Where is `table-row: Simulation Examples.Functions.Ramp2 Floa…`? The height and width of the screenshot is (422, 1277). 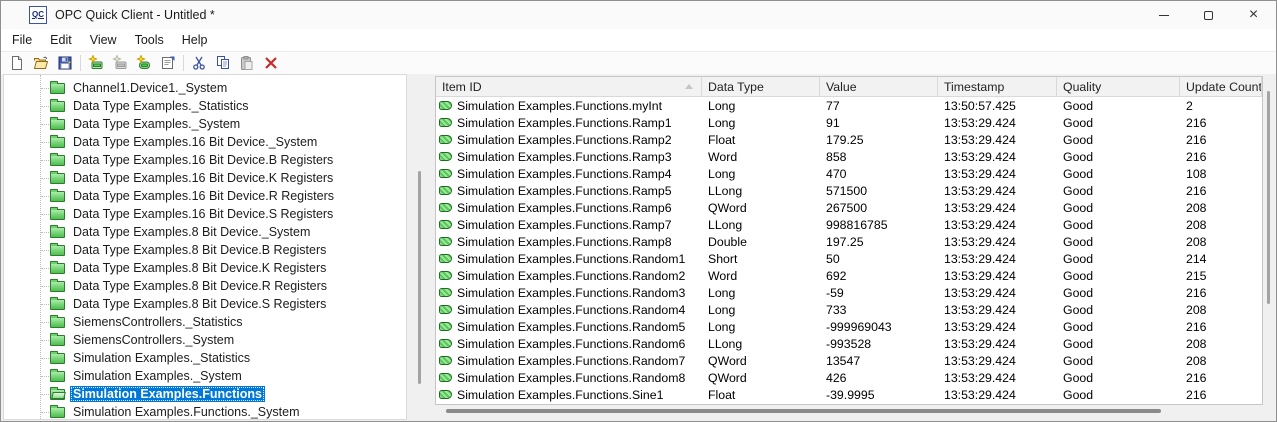
table-row: Simulation Examples.Functions.Ramp2 Floa… is located at coordinates (849, 139).